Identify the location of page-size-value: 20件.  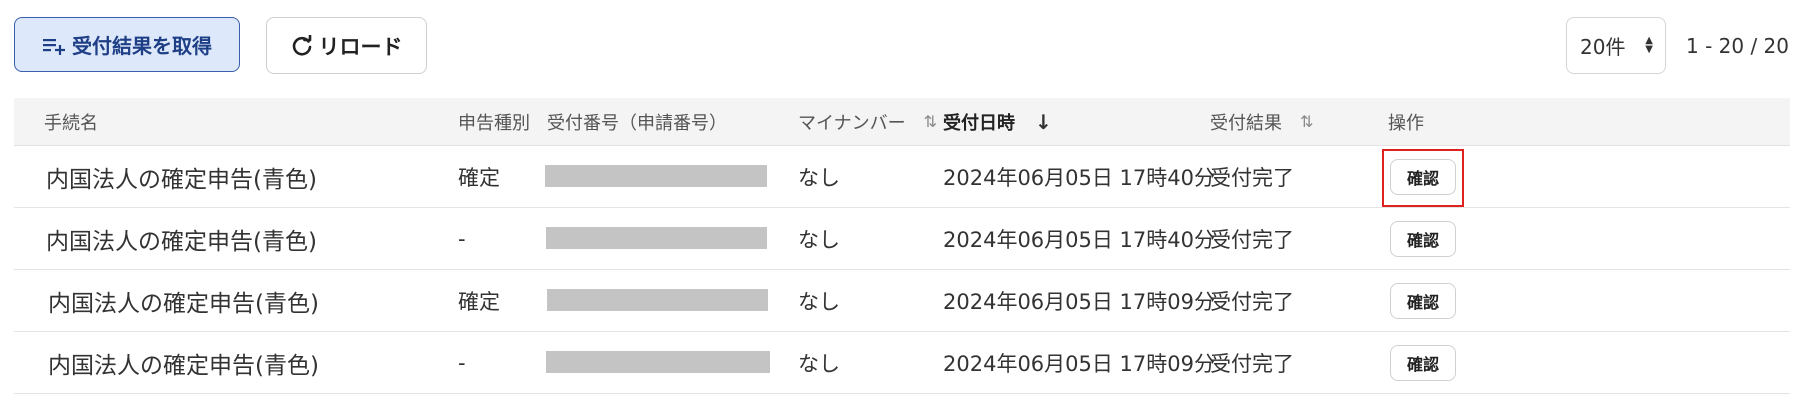
(1603, 47).